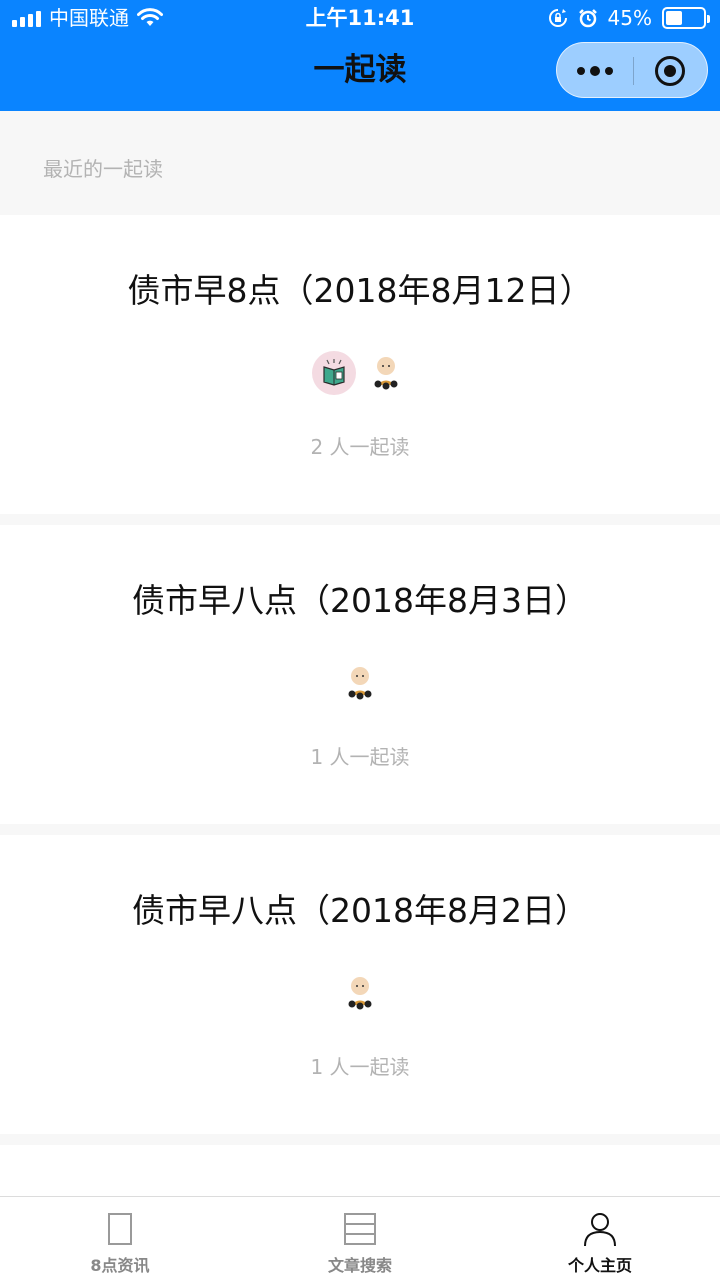 The image size is (720, 1280). Describe the element at coordinates (334, 373) in the screenshot. I see `book-avatar` at that location.